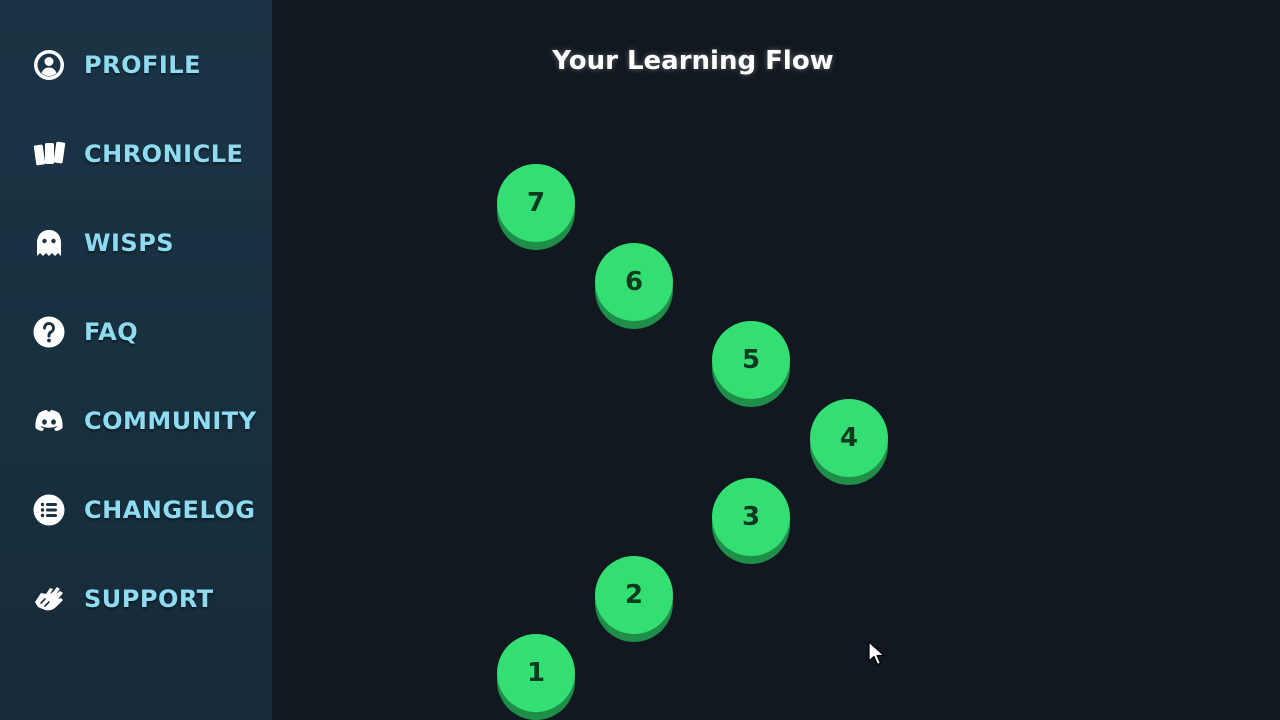 The height and width of the screenshot is (720, 1280). I want to click on flow-node-5: 5, so click(751, 364).